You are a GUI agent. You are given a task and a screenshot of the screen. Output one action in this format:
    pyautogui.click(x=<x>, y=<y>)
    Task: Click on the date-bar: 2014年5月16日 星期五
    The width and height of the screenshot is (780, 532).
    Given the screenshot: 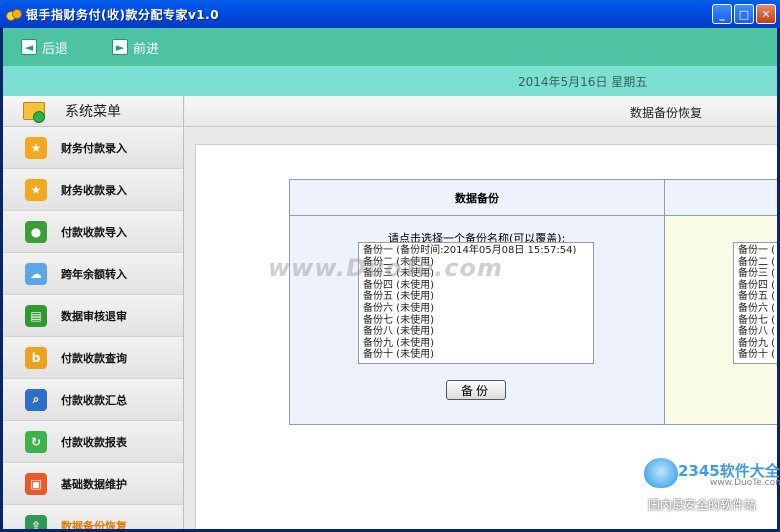 What is the action you would take?
    pyautogui.click(x=390, y=81)
    